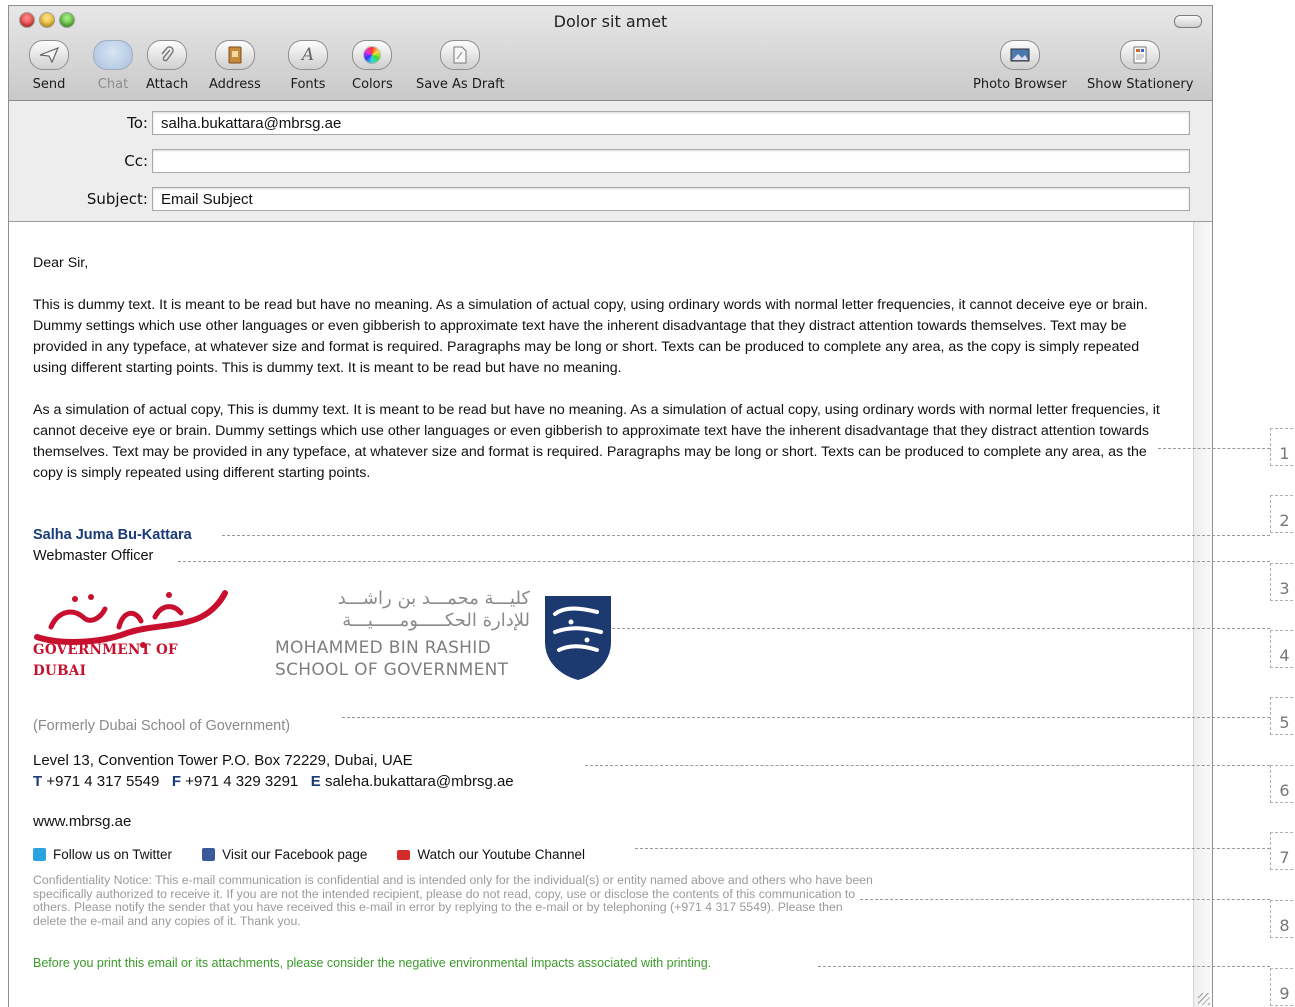  What do you see at coordinates (578, 638) in the screenshot?
I see `mbrsg-shield-icon` at bounding box center [578, 638].